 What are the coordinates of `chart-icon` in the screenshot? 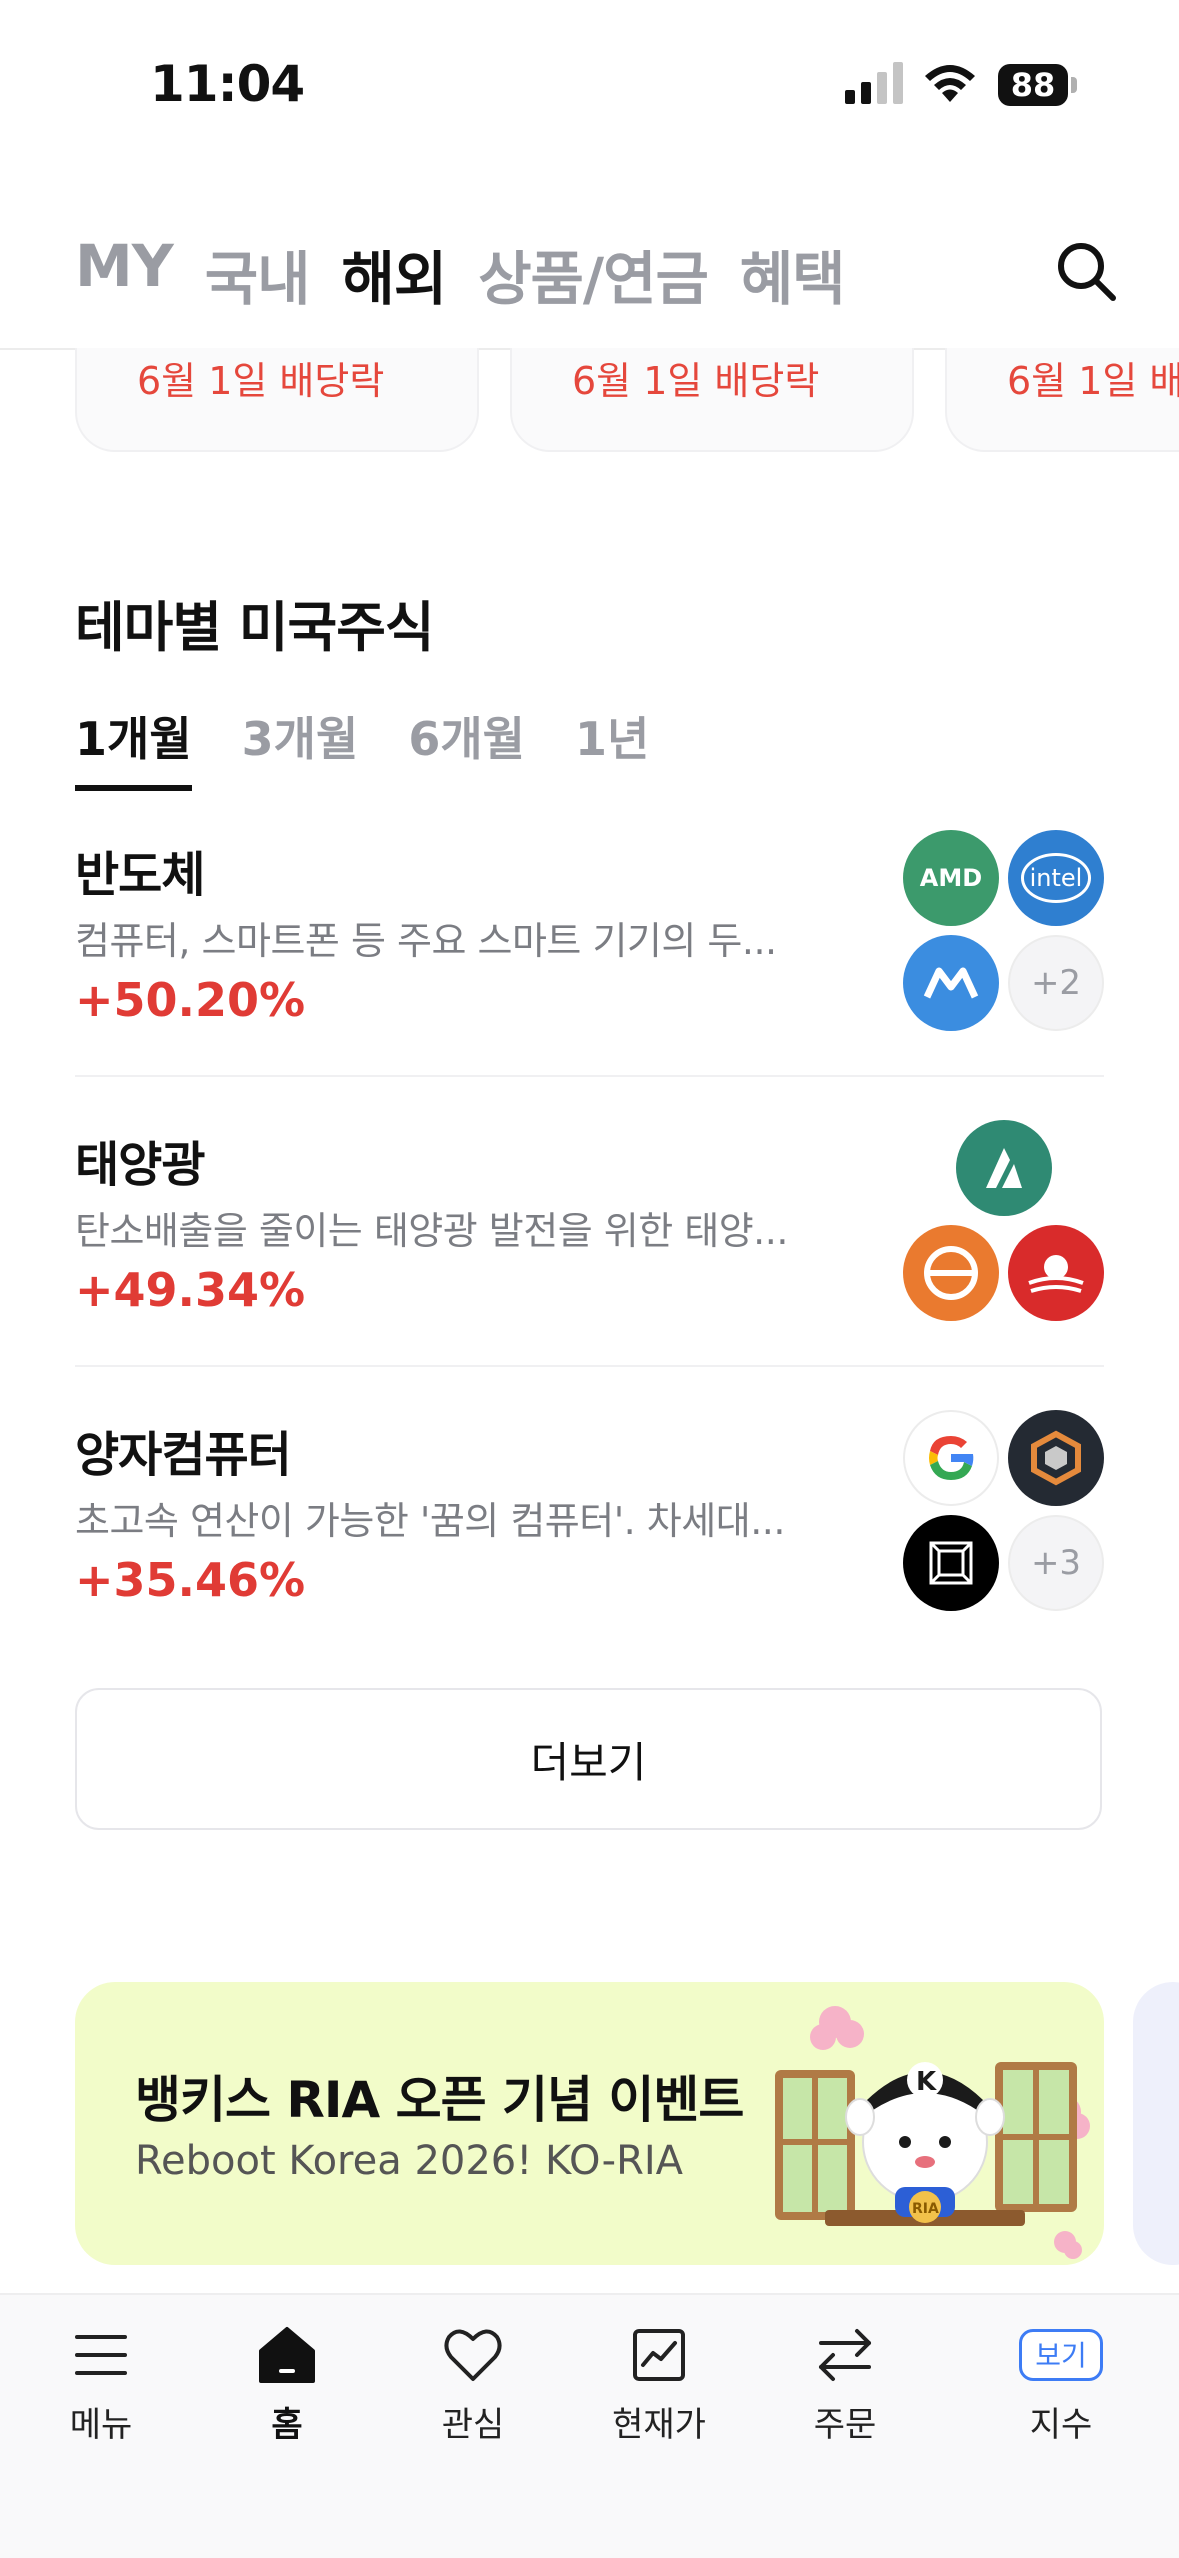 It's located at (659, 2355).